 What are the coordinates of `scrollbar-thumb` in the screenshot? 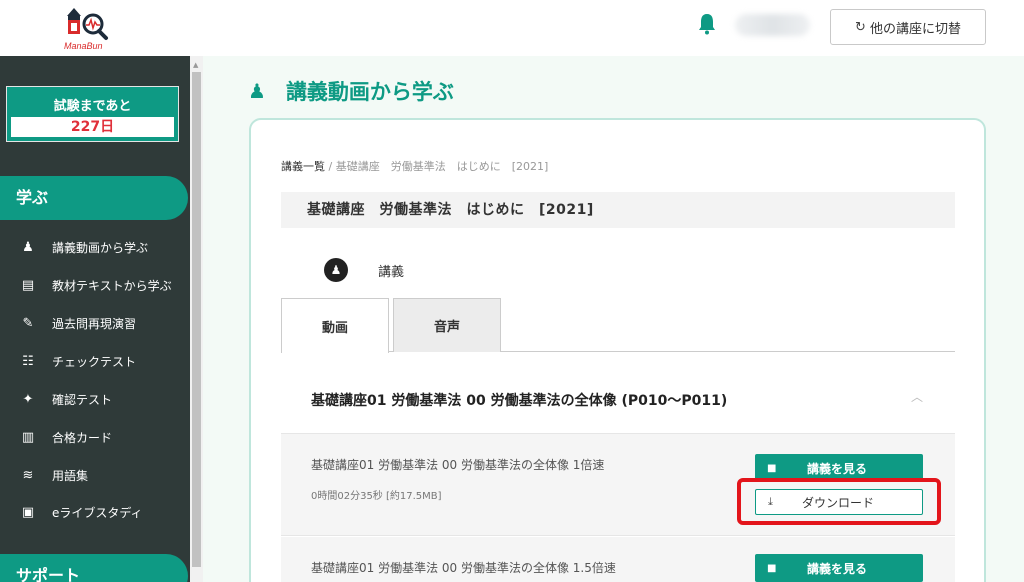 It's located at (196, 319).